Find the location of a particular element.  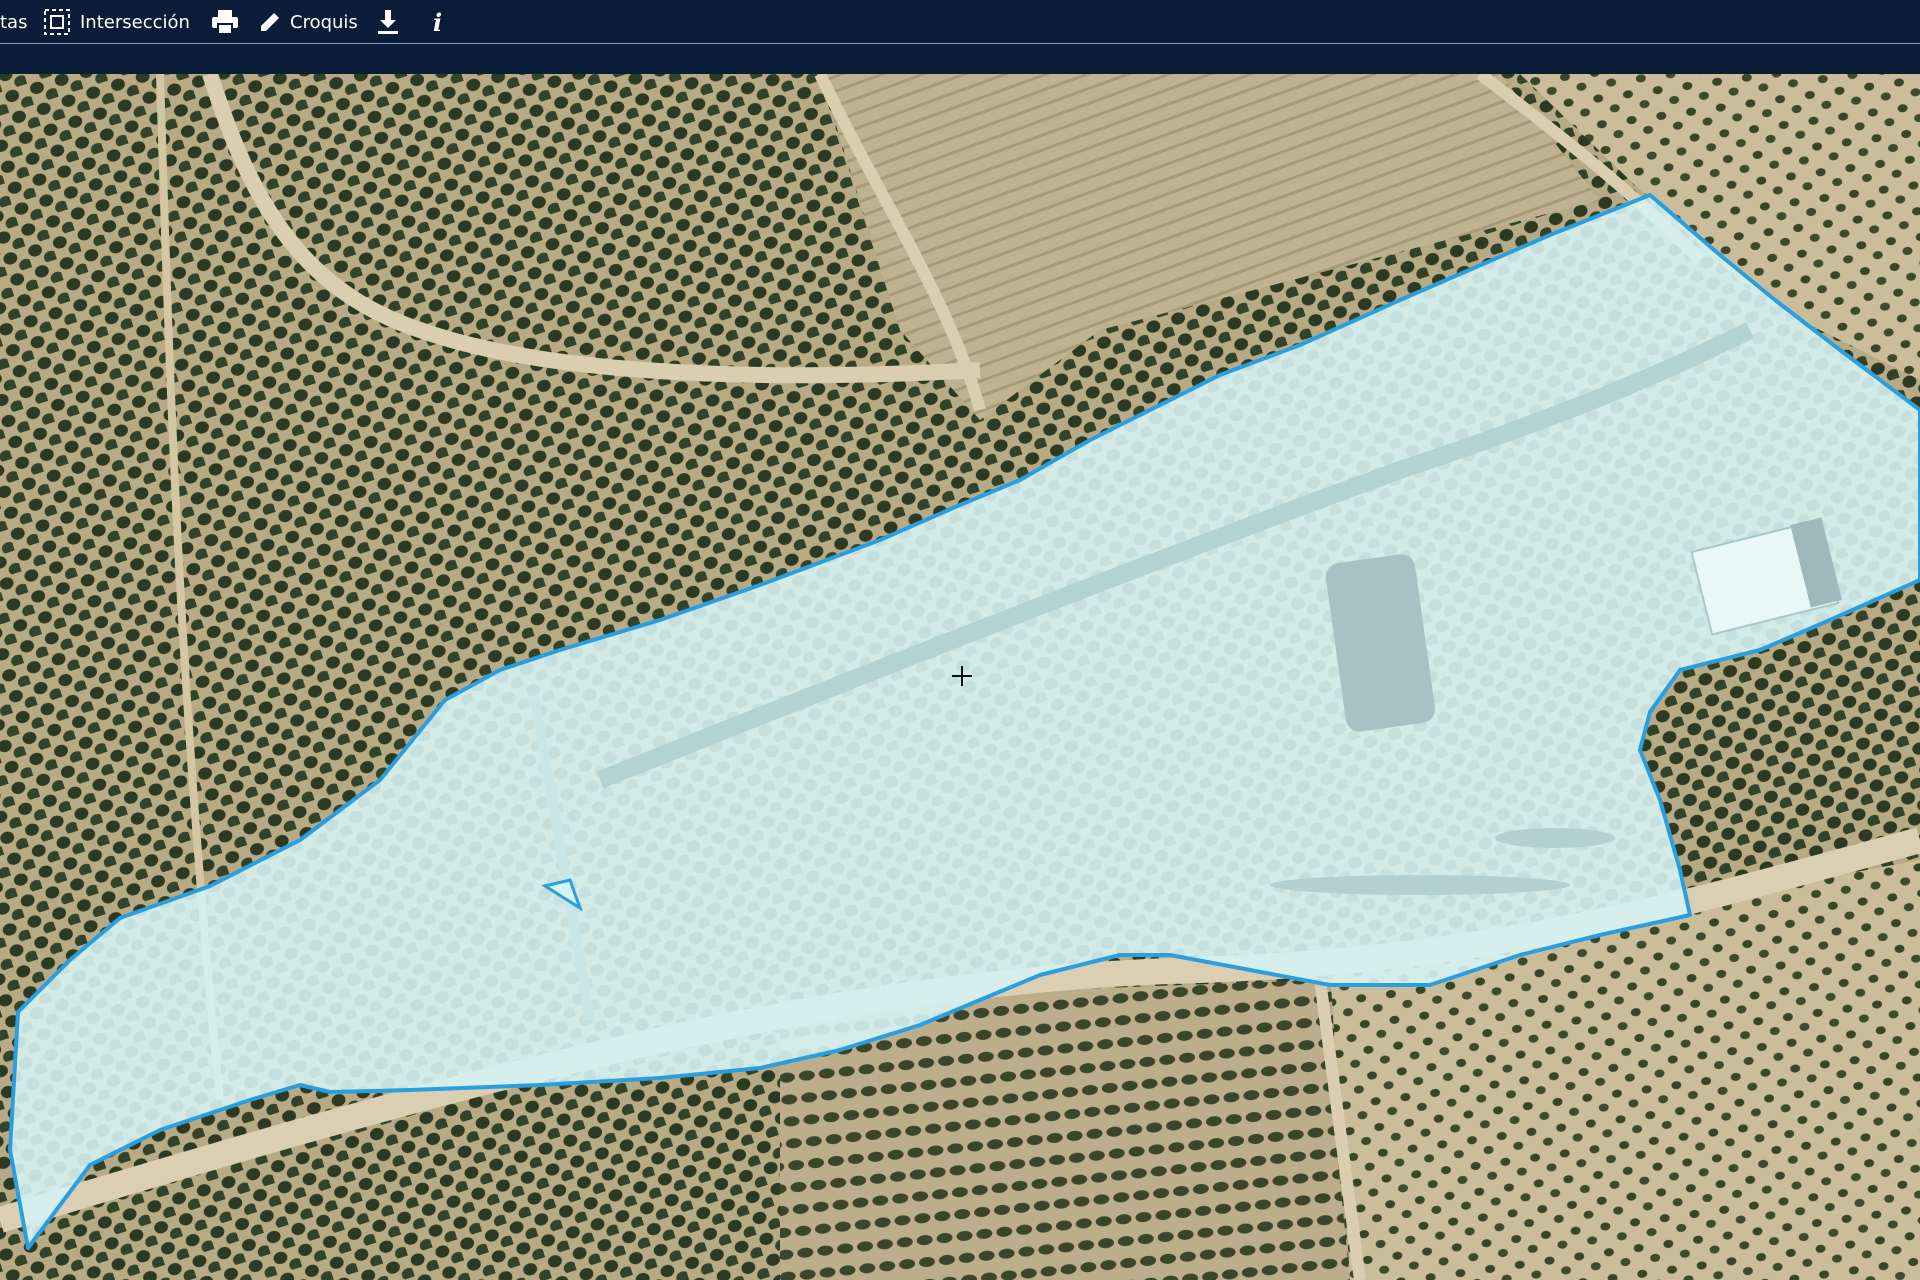

svg-text: i is located at coordinates (437, 22).